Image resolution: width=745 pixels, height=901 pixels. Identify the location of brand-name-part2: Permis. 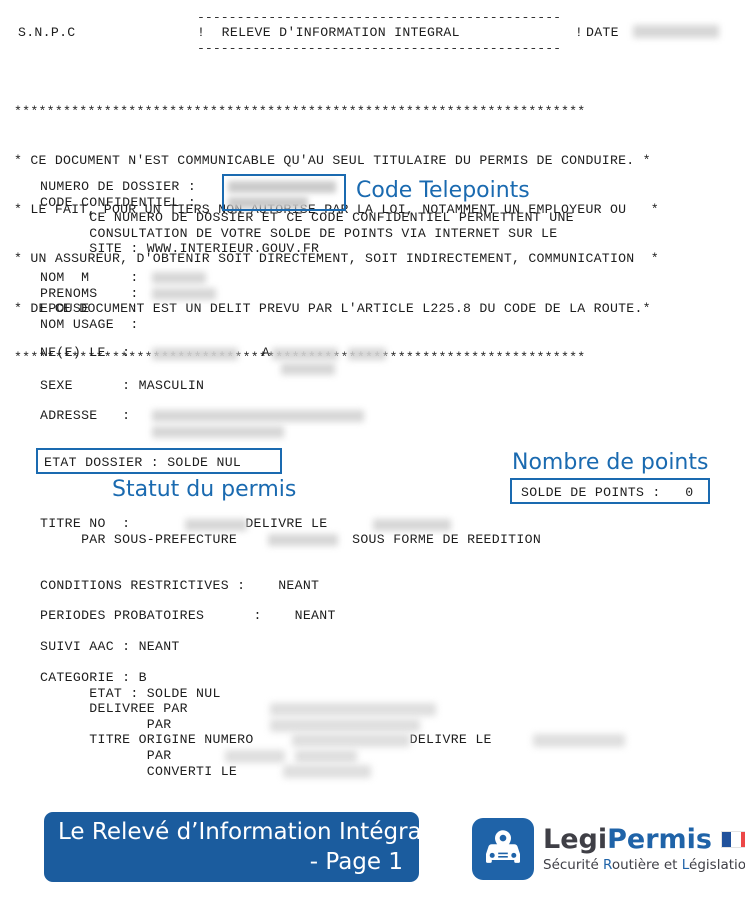
(659, 839).